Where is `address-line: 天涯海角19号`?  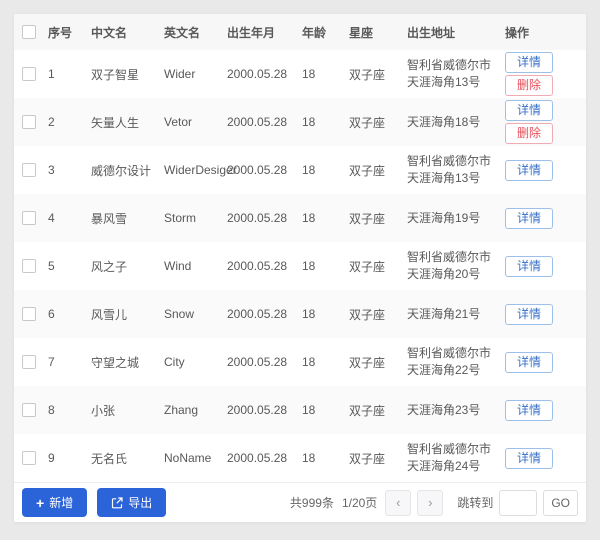 address-line: 天涯海角19号 is located at coordinates (444, 217).